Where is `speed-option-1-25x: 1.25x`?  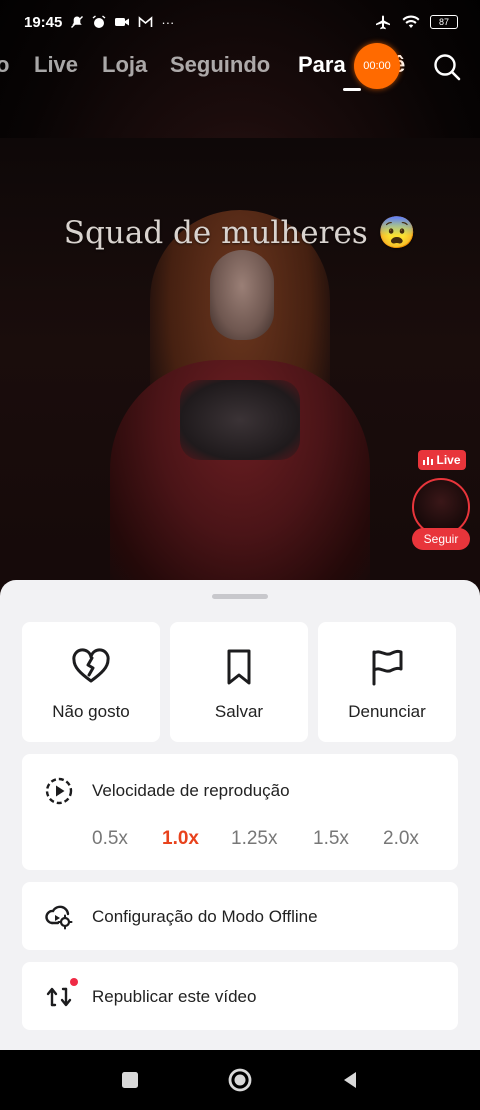 speed-option-1-25x: 1.25x is located at coordinates (254, 839).